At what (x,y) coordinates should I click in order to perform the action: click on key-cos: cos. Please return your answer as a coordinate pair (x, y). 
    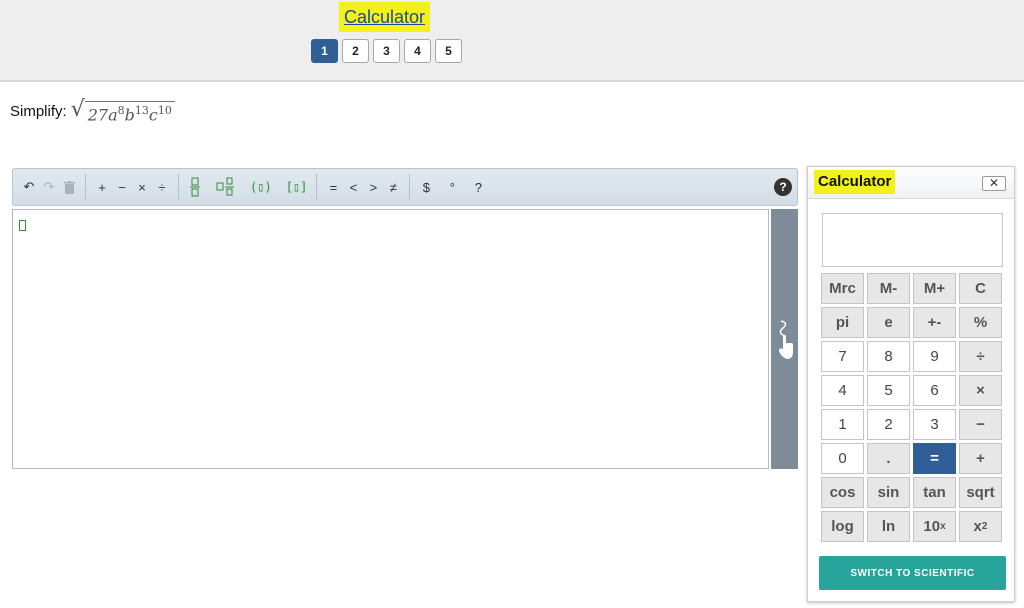
    Looking at the image, I should click on (842, 492).